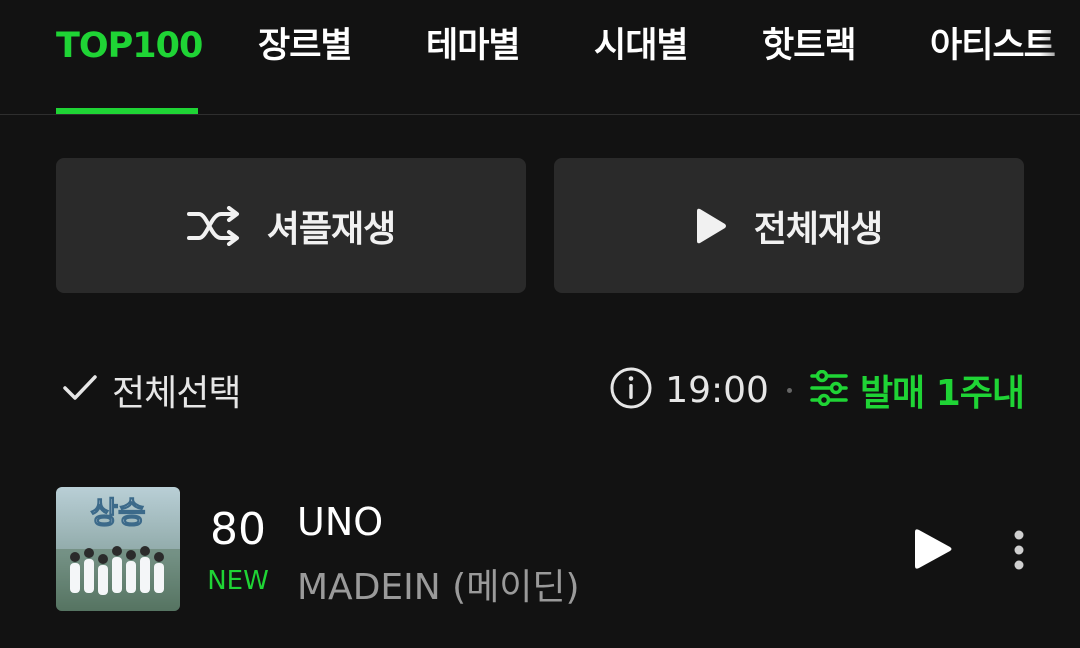 Image resolution: width=1080 pixels, height=648 pixels. What do you see at coordinates (789, 390) in the screenshot?
I see `separator-dot` at bounding box center [789, 390].